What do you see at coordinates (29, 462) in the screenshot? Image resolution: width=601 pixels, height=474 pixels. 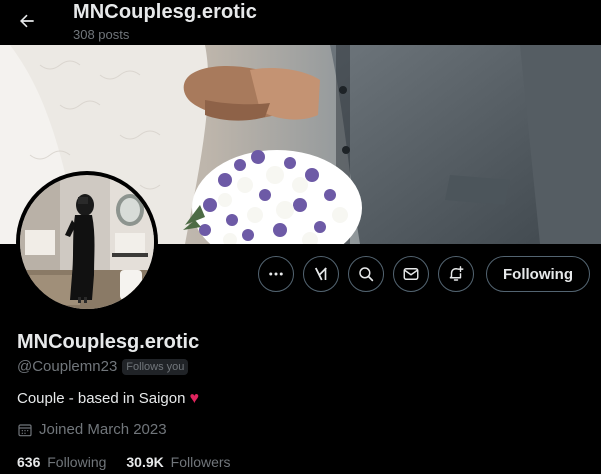 I see `following-count: 636` at bounding box center [29, 462].